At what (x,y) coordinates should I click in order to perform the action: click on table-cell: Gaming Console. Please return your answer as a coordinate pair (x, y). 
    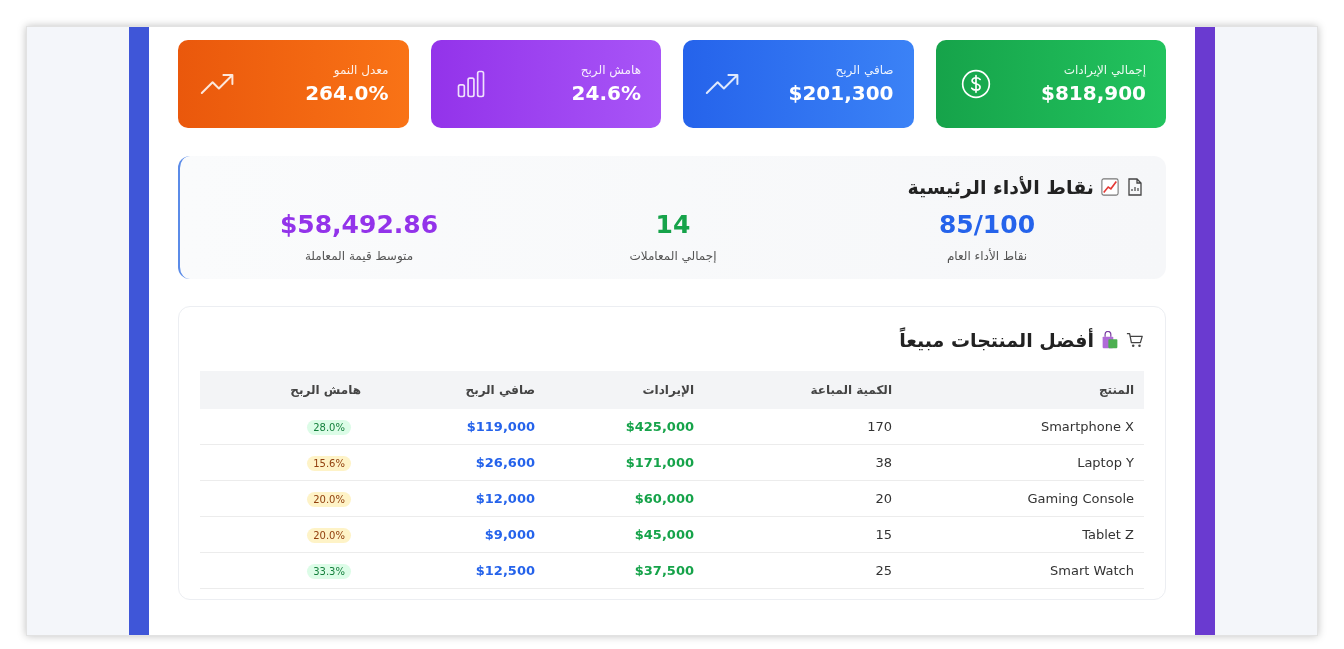
    Looking at the image, I should click on (1023, 498).